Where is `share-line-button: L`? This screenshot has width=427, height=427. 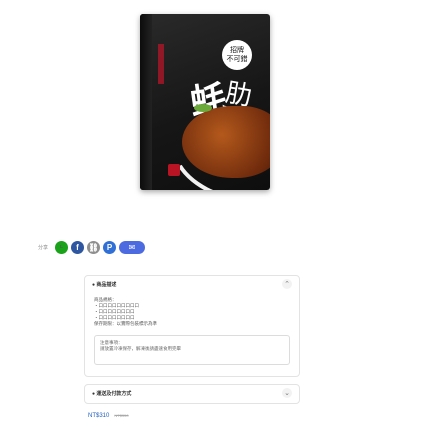 share-line-button: L is located at coordinates (62, 247).